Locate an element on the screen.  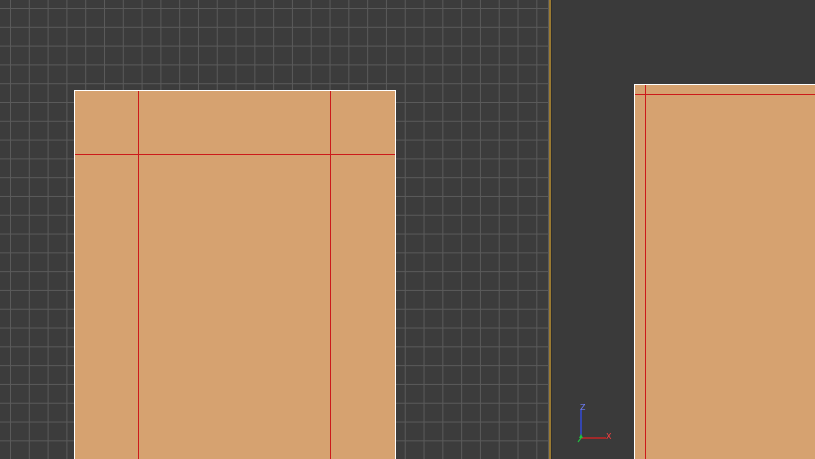
vertical-edge-side is located at coordinates (645, 272).